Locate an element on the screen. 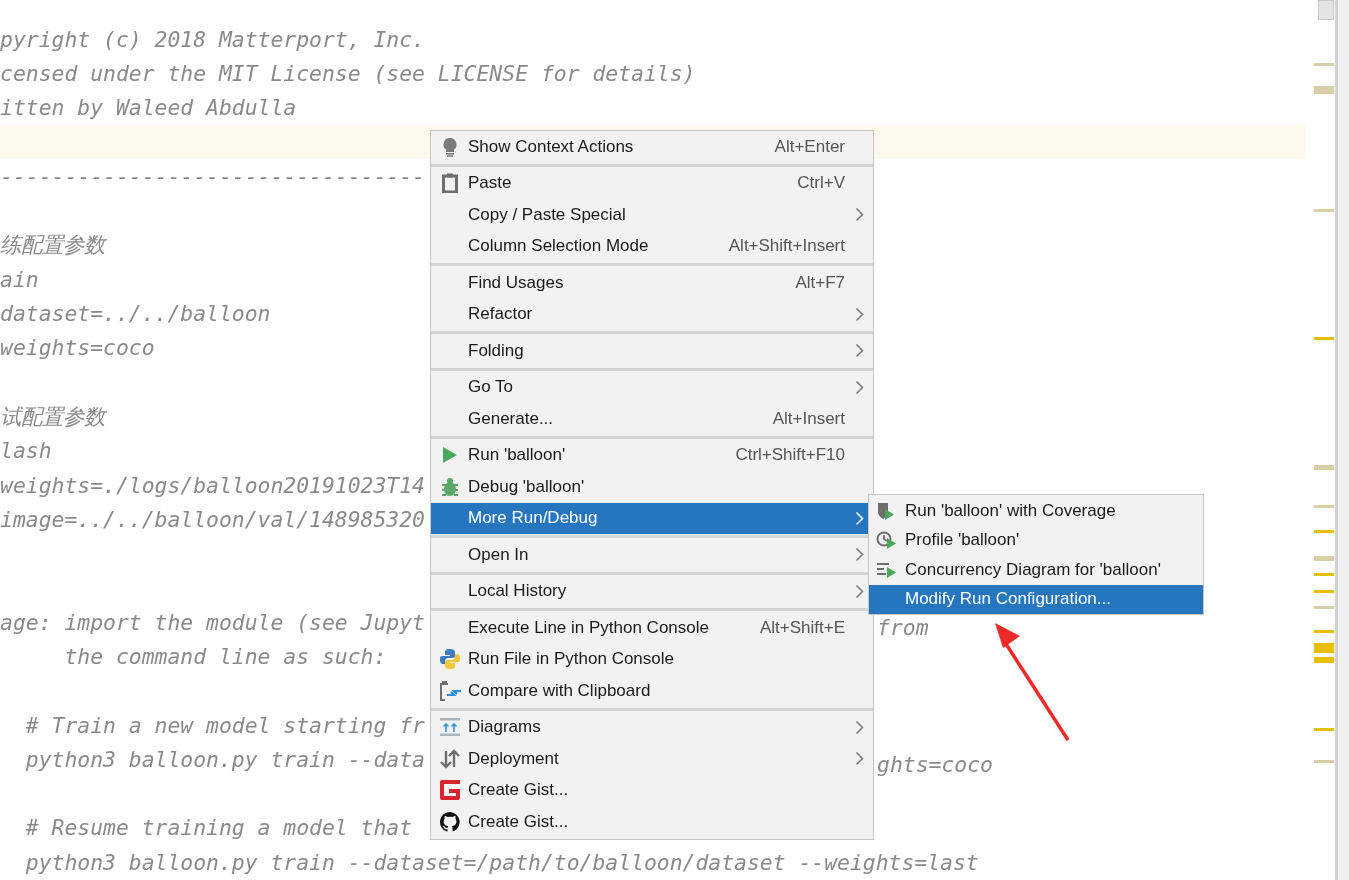 This screenshot has height=880, width=1349. bug-icon is located at coordinates (449, 486).